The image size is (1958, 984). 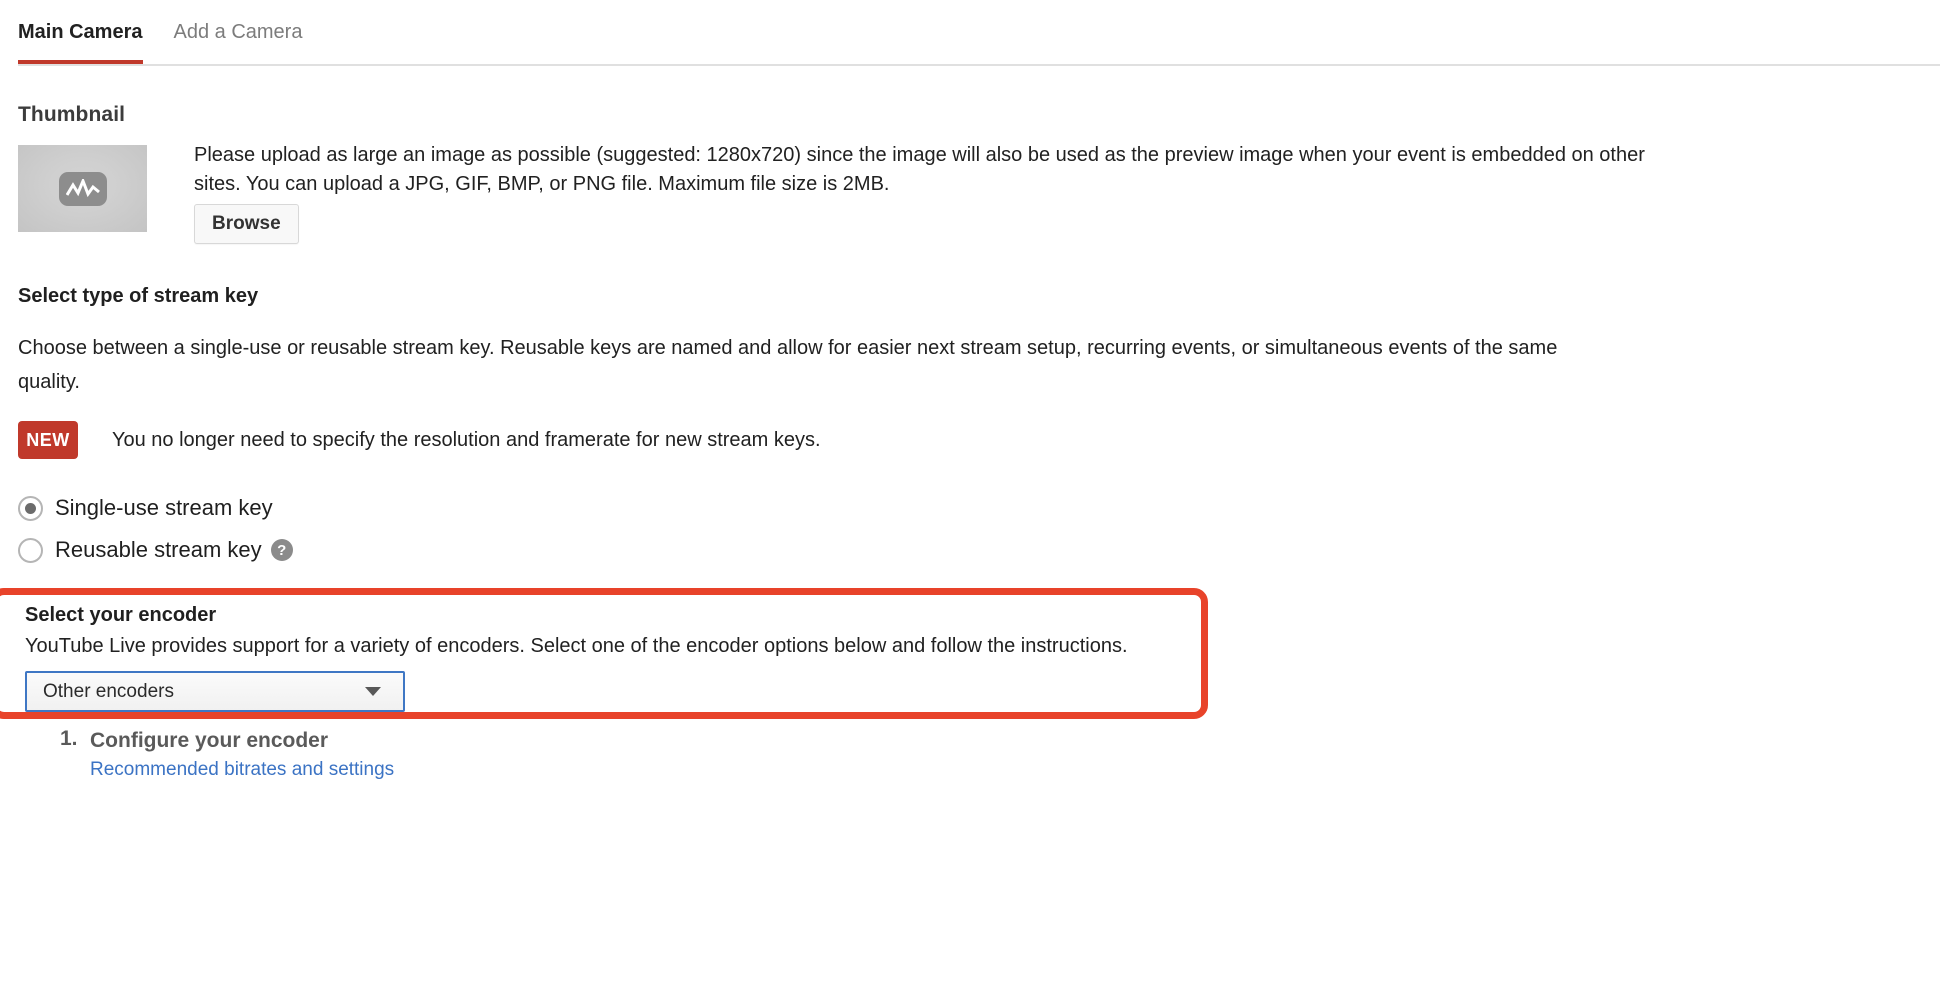 What do you see at coordinates (30, 508) in the screenshot?
I see `radio-single-use-indicator` at bounding box center [30, 508].